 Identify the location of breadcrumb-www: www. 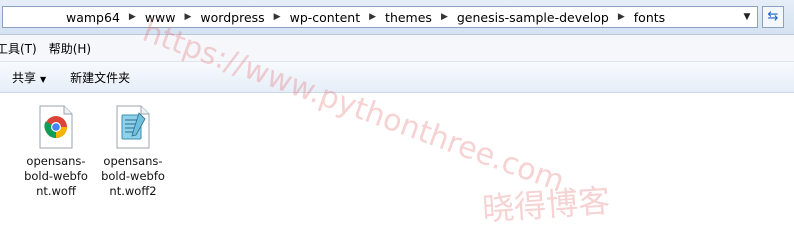
(160, 17).